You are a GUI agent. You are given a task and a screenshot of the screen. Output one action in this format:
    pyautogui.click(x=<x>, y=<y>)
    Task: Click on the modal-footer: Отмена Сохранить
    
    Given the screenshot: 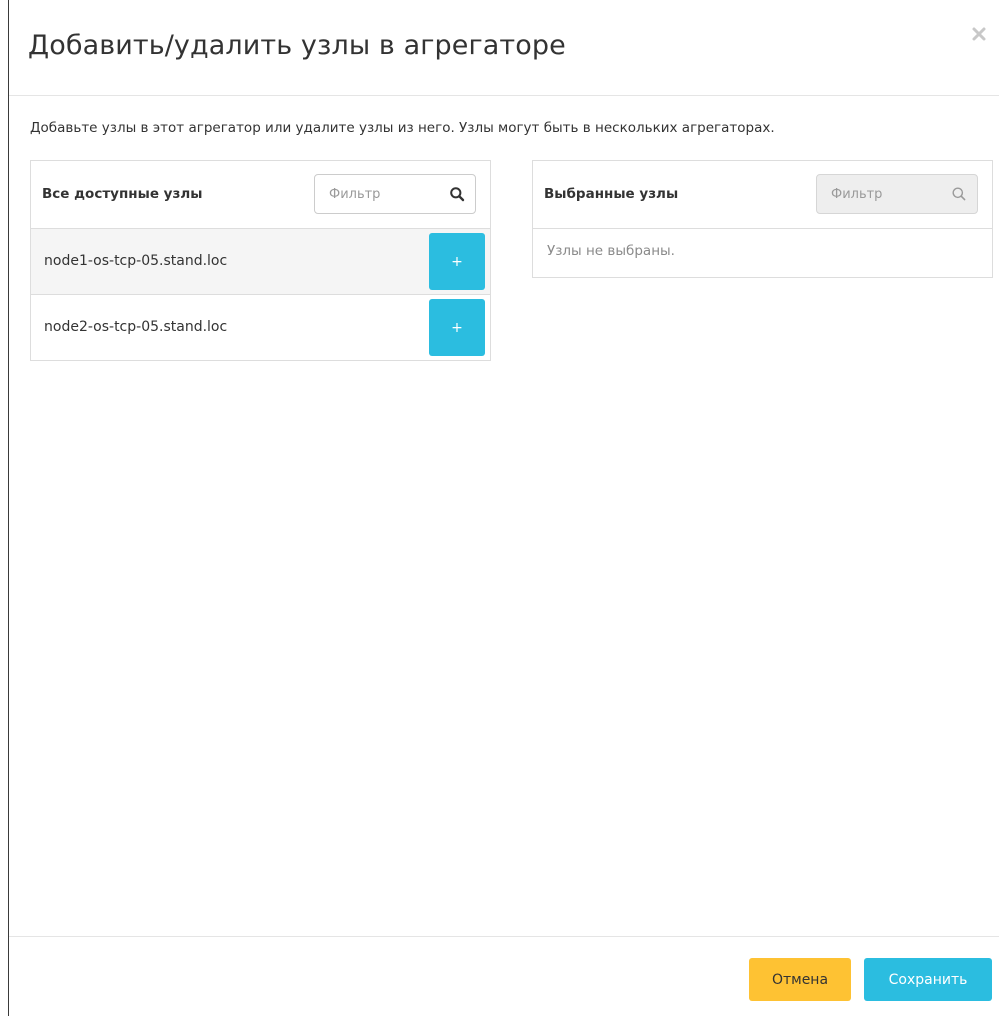 What is the action you would take?
    pyautogui.click(x=504, y=976)
    